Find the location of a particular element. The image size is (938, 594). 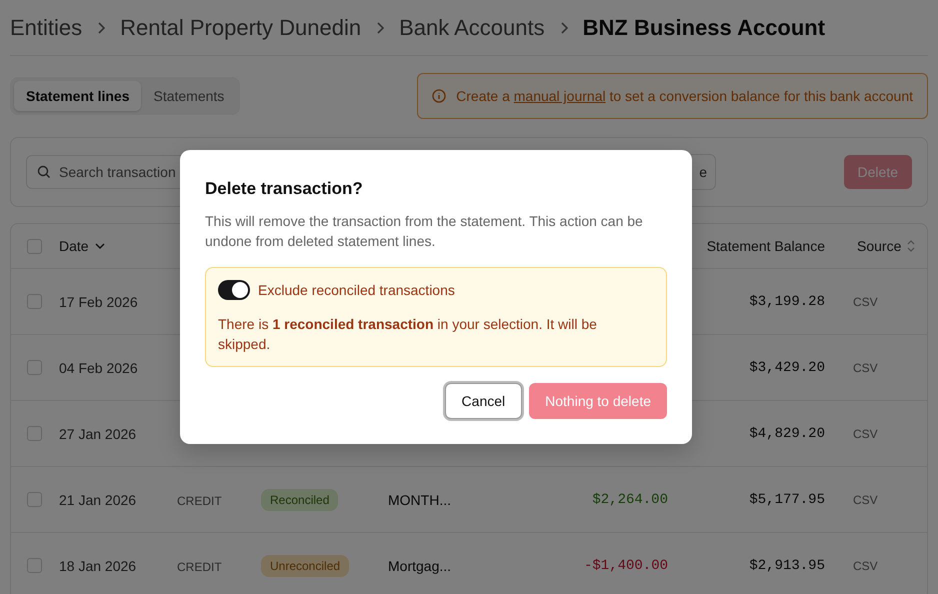

date-cell: 18 Jan 2026 is located at coordinates (97, 566).